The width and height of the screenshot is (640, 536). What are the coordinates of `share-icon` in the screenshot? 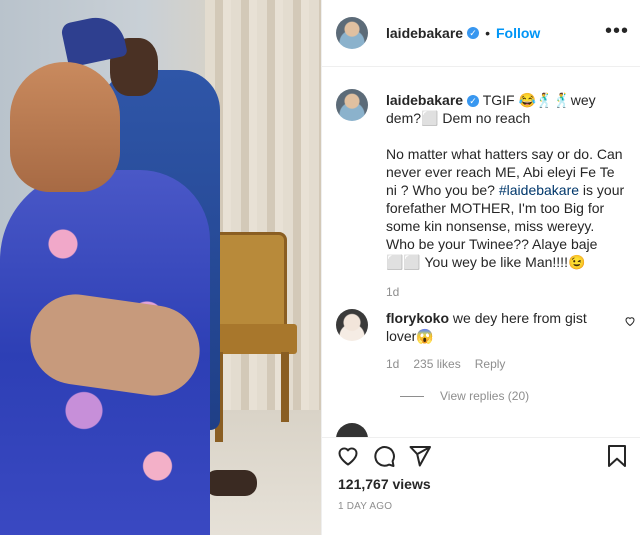 It's located at (420, 458).